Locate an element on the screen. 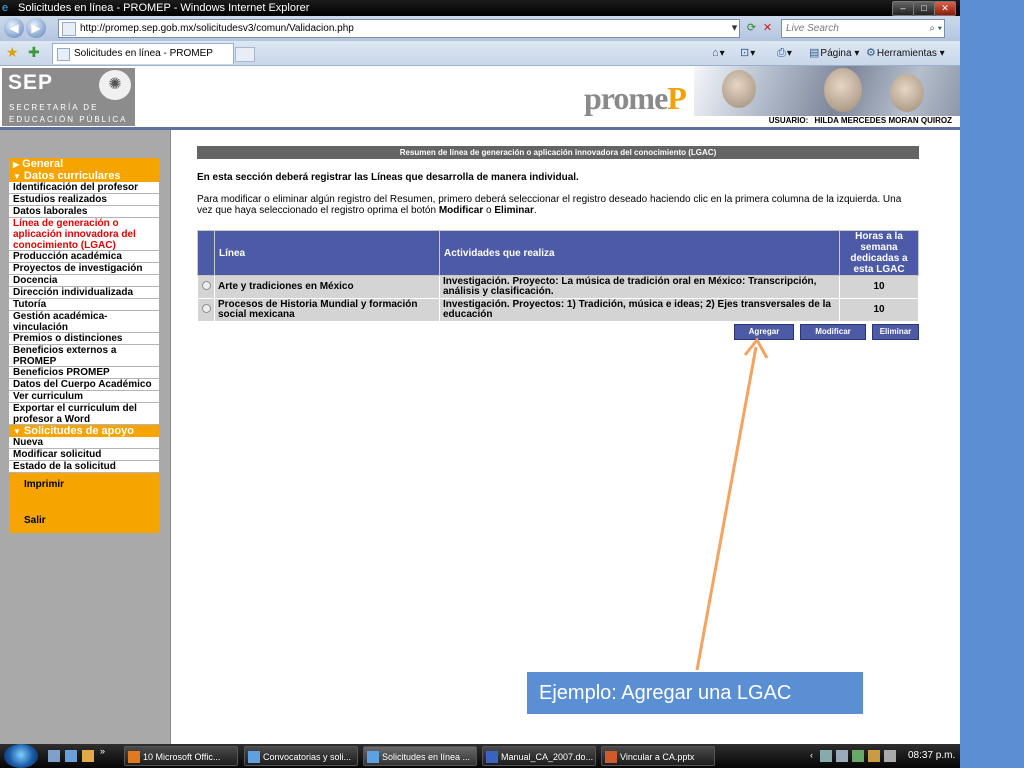 The width and height of the screenshot is (1024, 768). word-icon is located at coordinates (492, 757).